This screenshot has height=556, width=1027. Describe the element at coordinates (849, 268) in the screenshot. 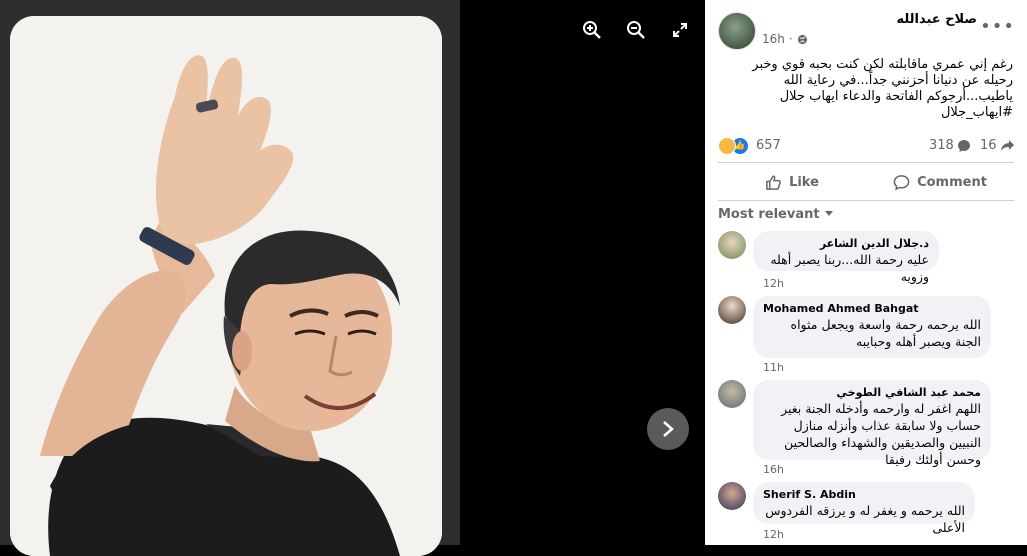

I see `comment-text: عليه رحمة الله...ربنا يصبر أهله وزويه` at that location.